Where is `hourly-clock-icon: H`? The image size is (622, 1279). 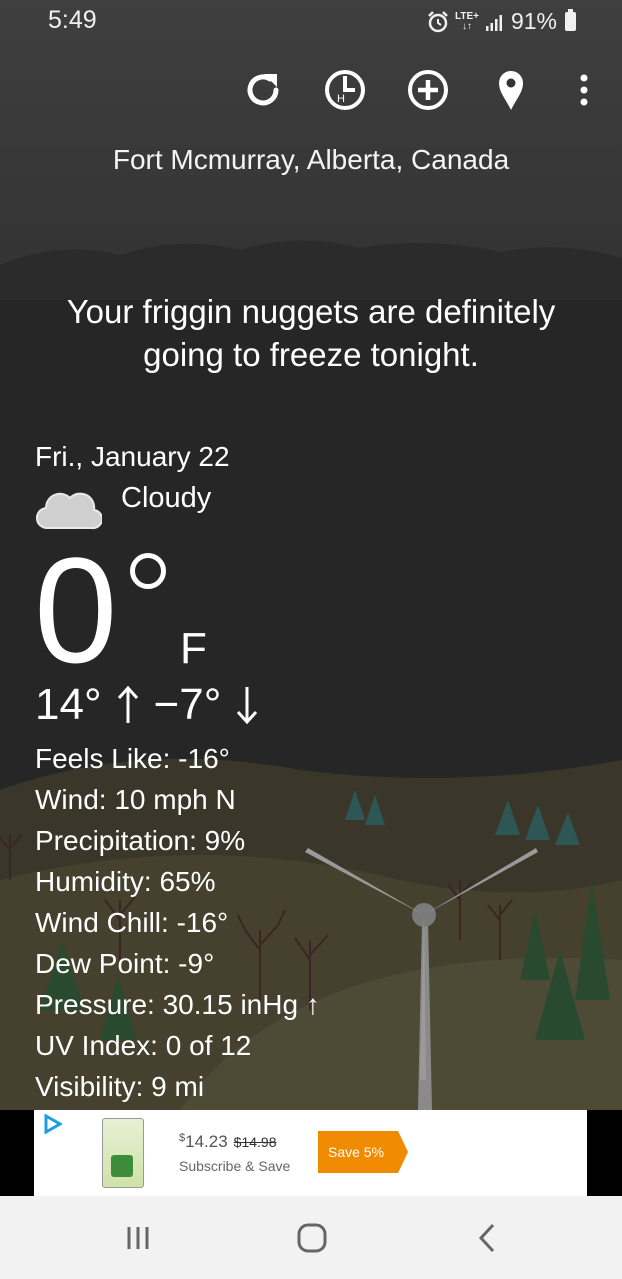 hourly-clock-icon: H is located at coordinates (345, 90).